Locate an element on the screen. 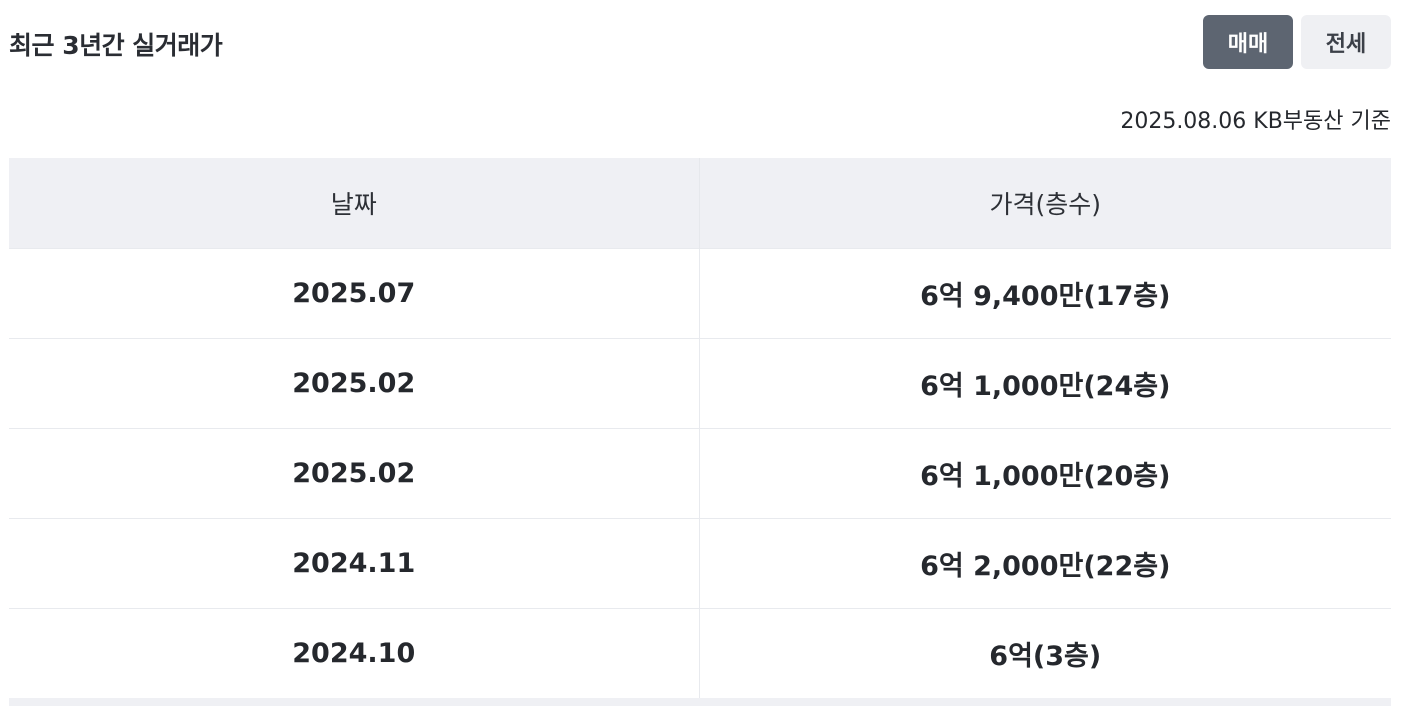 The height and width of the screenshot is (706, 1404). price-cell: 6억 2,000만(22층) is located at coordinates (1045, 562).